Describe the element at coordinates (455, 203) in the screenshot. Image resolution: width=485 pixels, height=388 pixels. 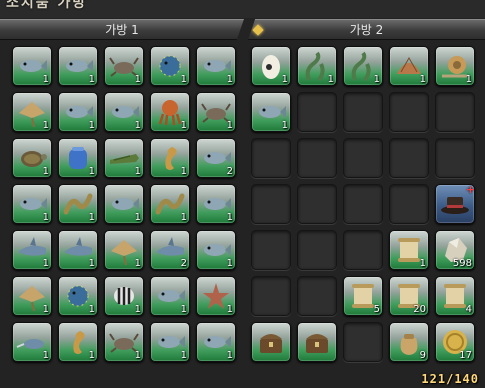
I see `bag-2-slot: +` at that location.